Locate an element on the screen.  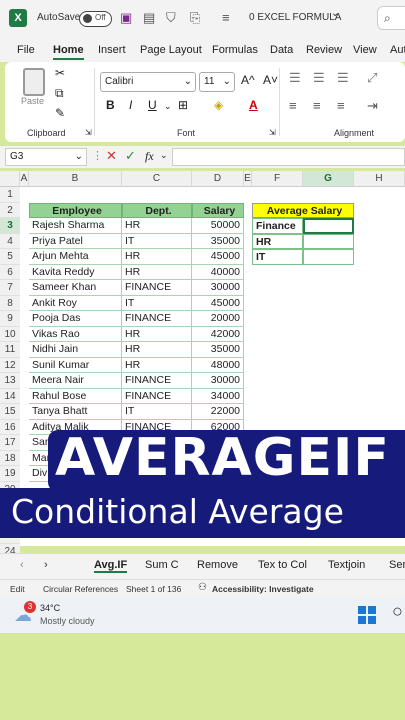
table-cell: Vikas Rao is located at coordinates (75, 334).